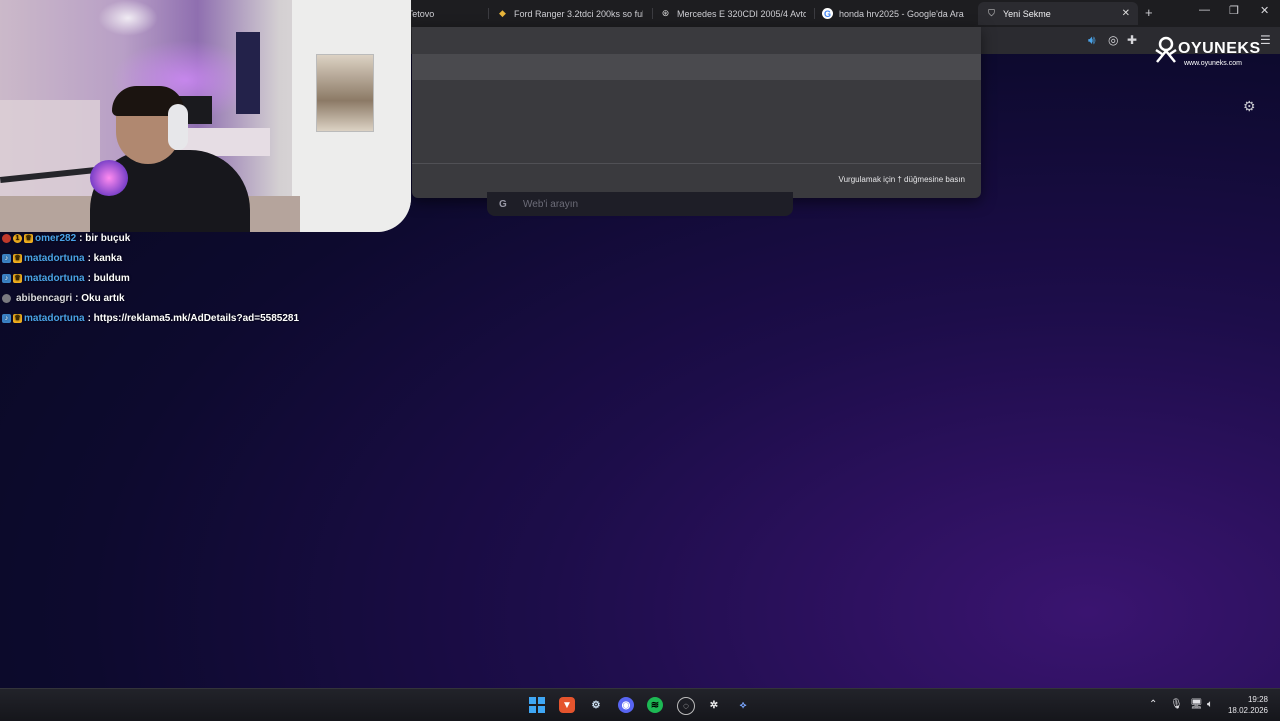 This screenshot has height=721, width=1280. I want to click on microphone-icon: 🎙︎, so click(1176, 704).